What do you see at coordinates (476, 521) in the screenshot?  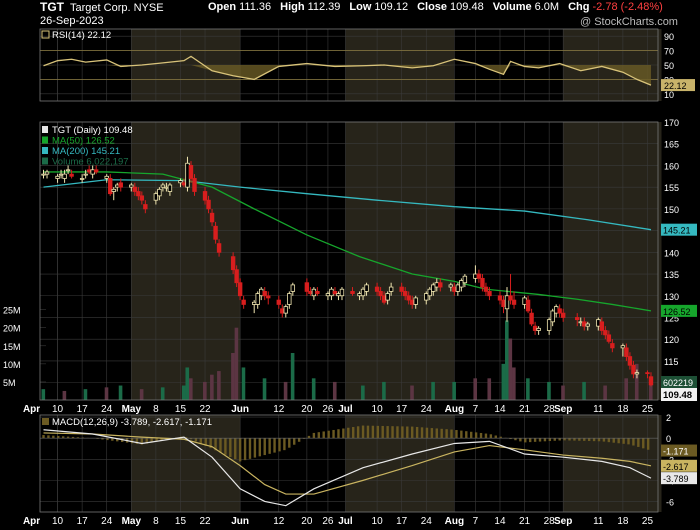 I see `xaxis-bottom-label: 7` at bounding box center [476, 521].